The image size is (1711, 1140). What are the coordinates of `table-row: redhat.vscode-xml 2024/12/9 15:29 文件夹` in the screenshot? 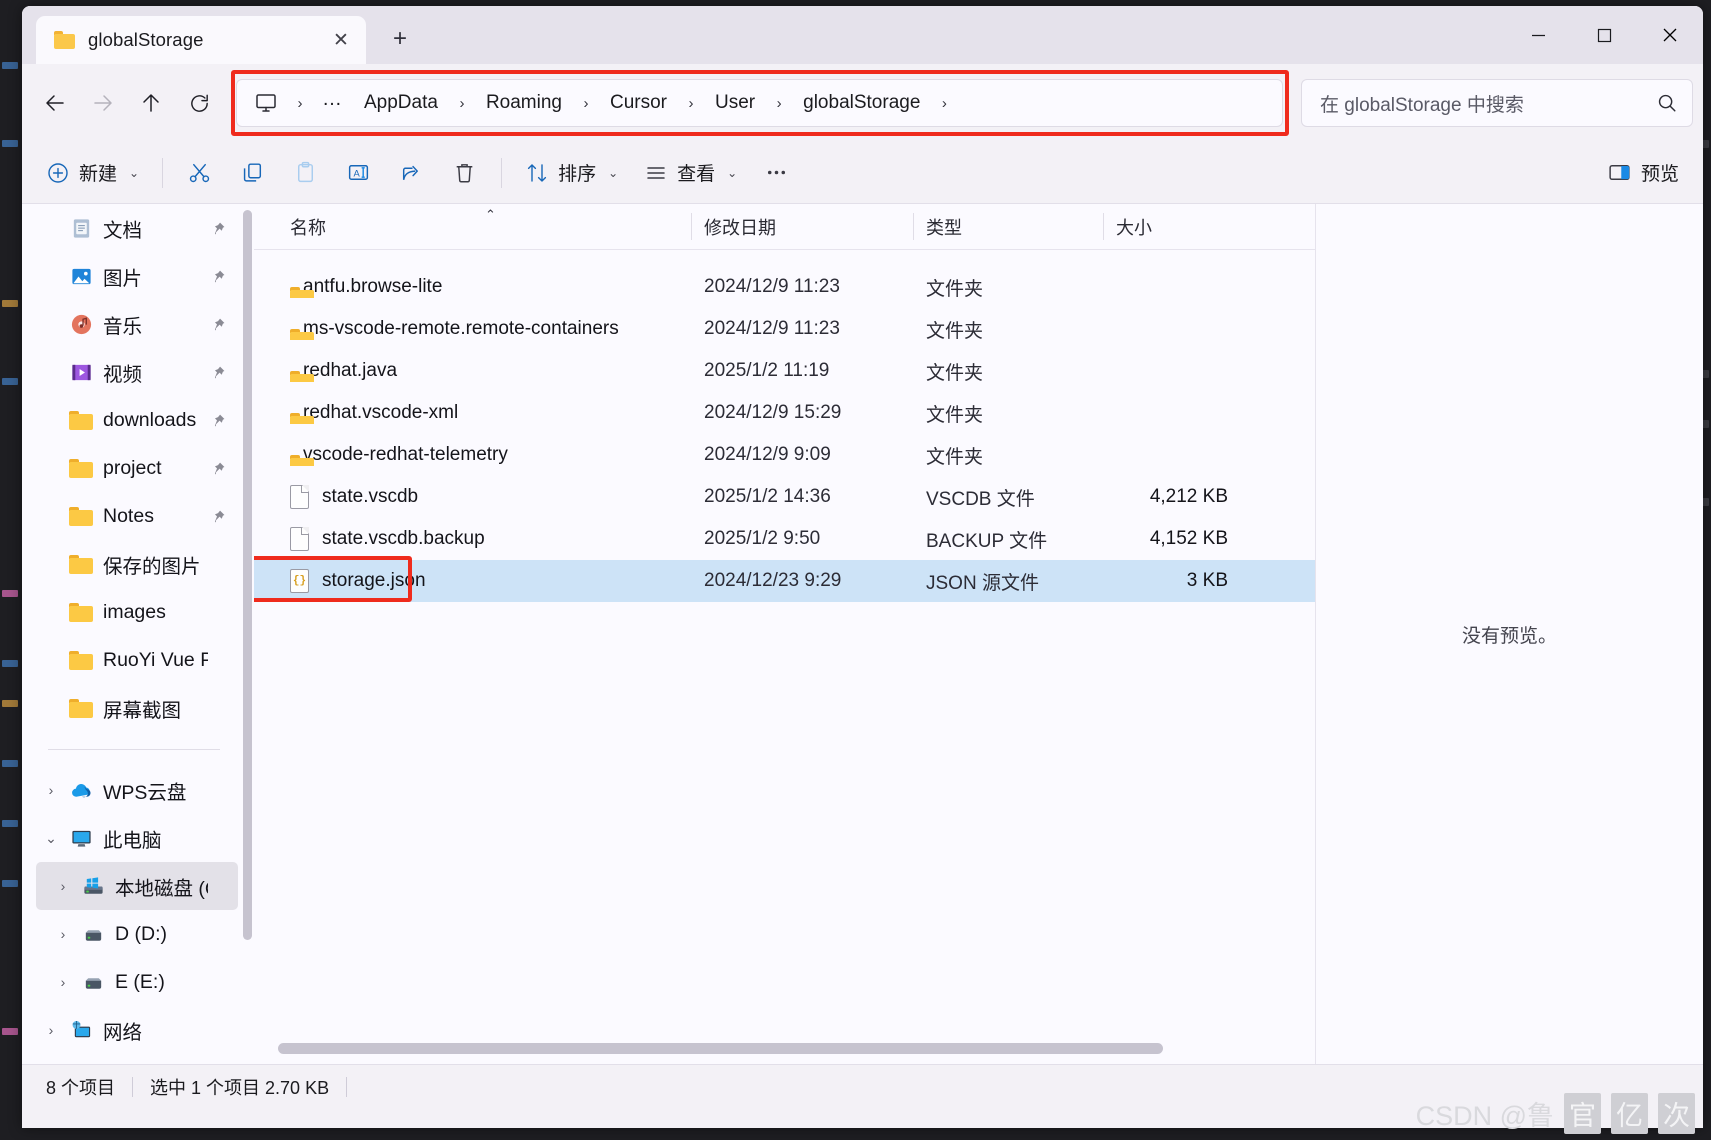 It's located at (784, 413).